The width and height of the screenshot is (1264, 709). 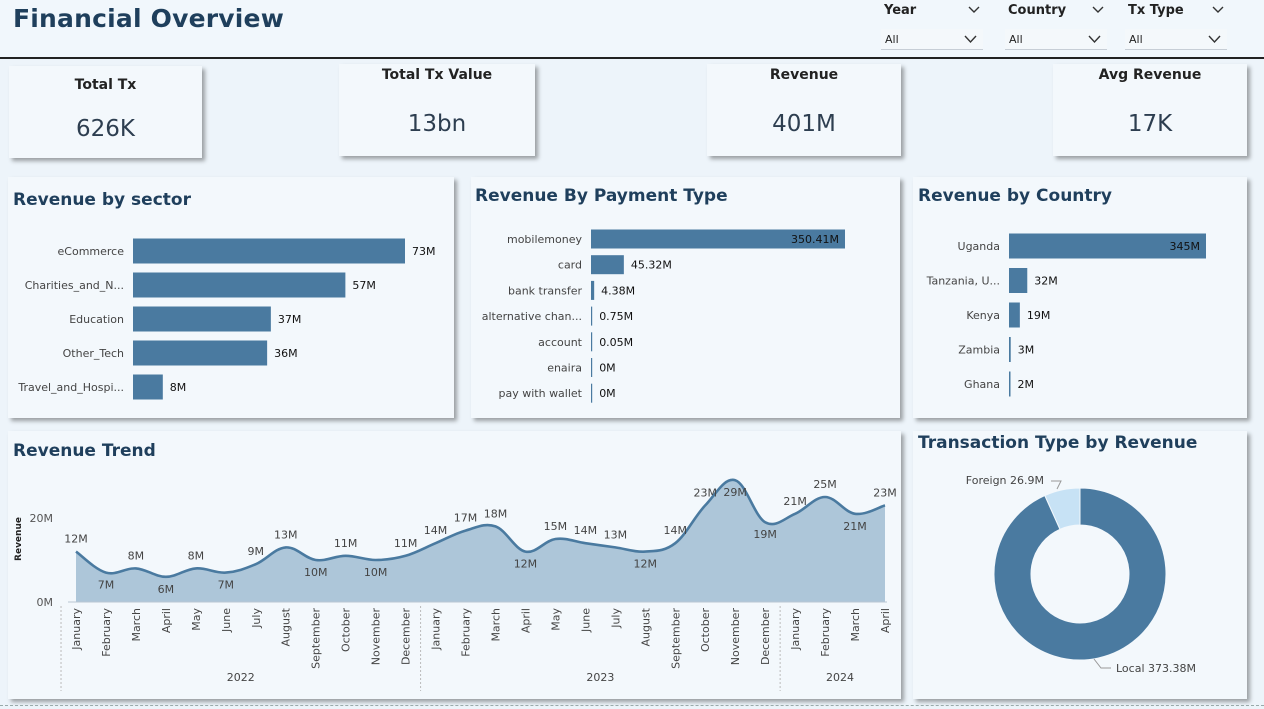 What do you see at coordinates (1056, 26) in the screenshot?
I see `country-slicer: Country All` at bounding box center [1056, 26].